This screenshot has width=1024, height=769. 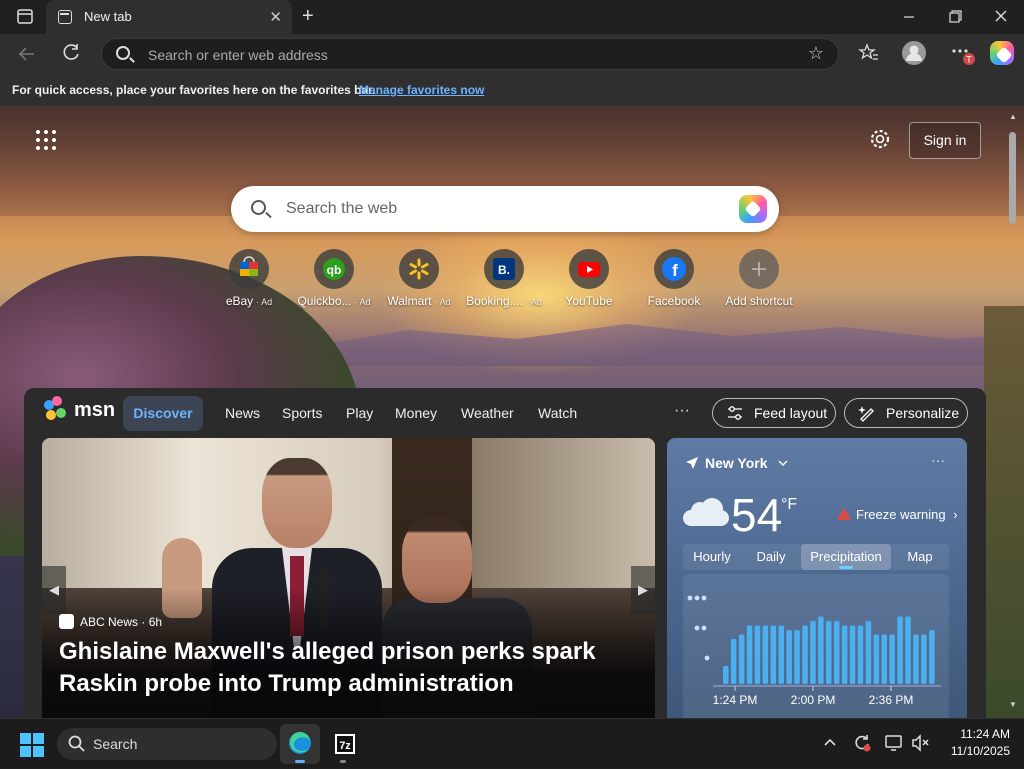 I want to click on address-bar: ☆, so click(x=470, y=54).